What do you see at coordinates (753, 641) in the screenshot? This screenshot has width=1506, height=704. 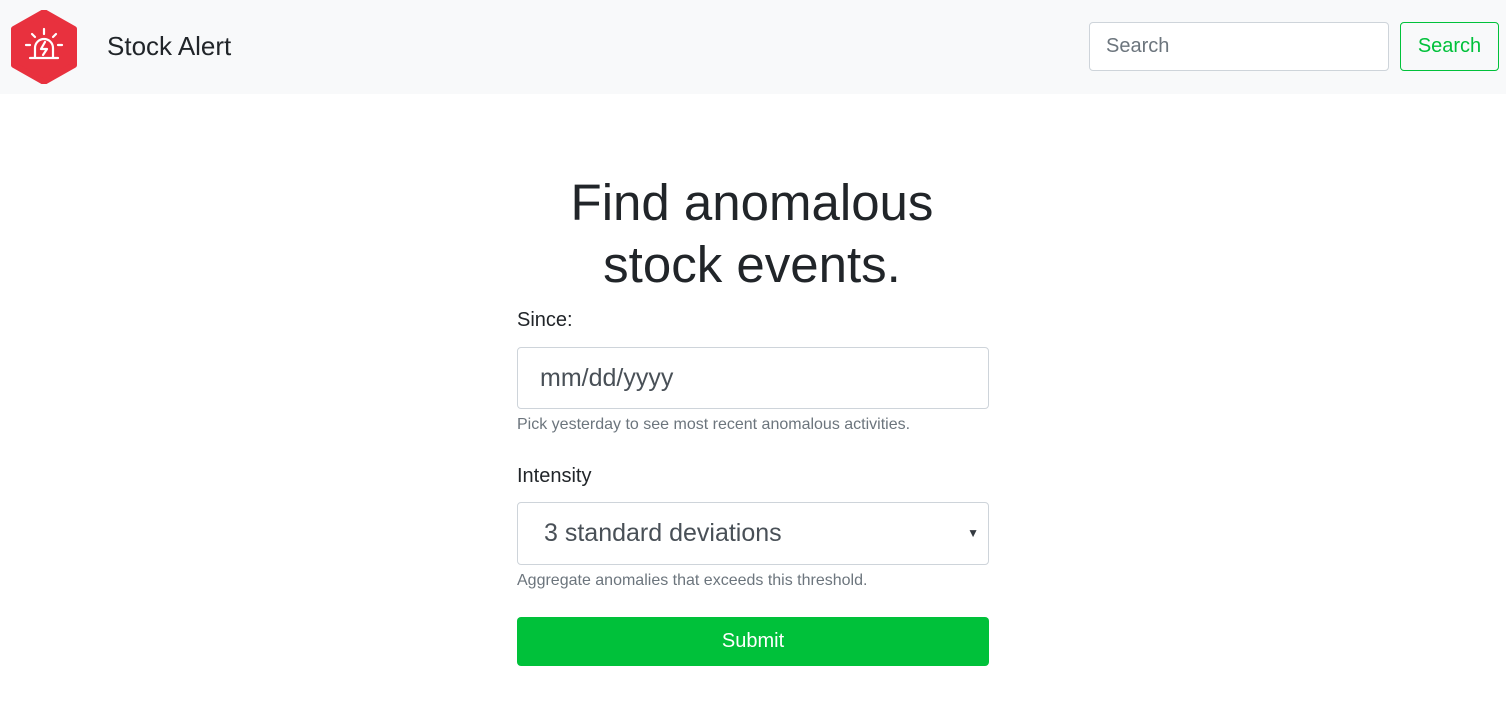 I see `submit-button: Submit` at bounding box center [753, 641].